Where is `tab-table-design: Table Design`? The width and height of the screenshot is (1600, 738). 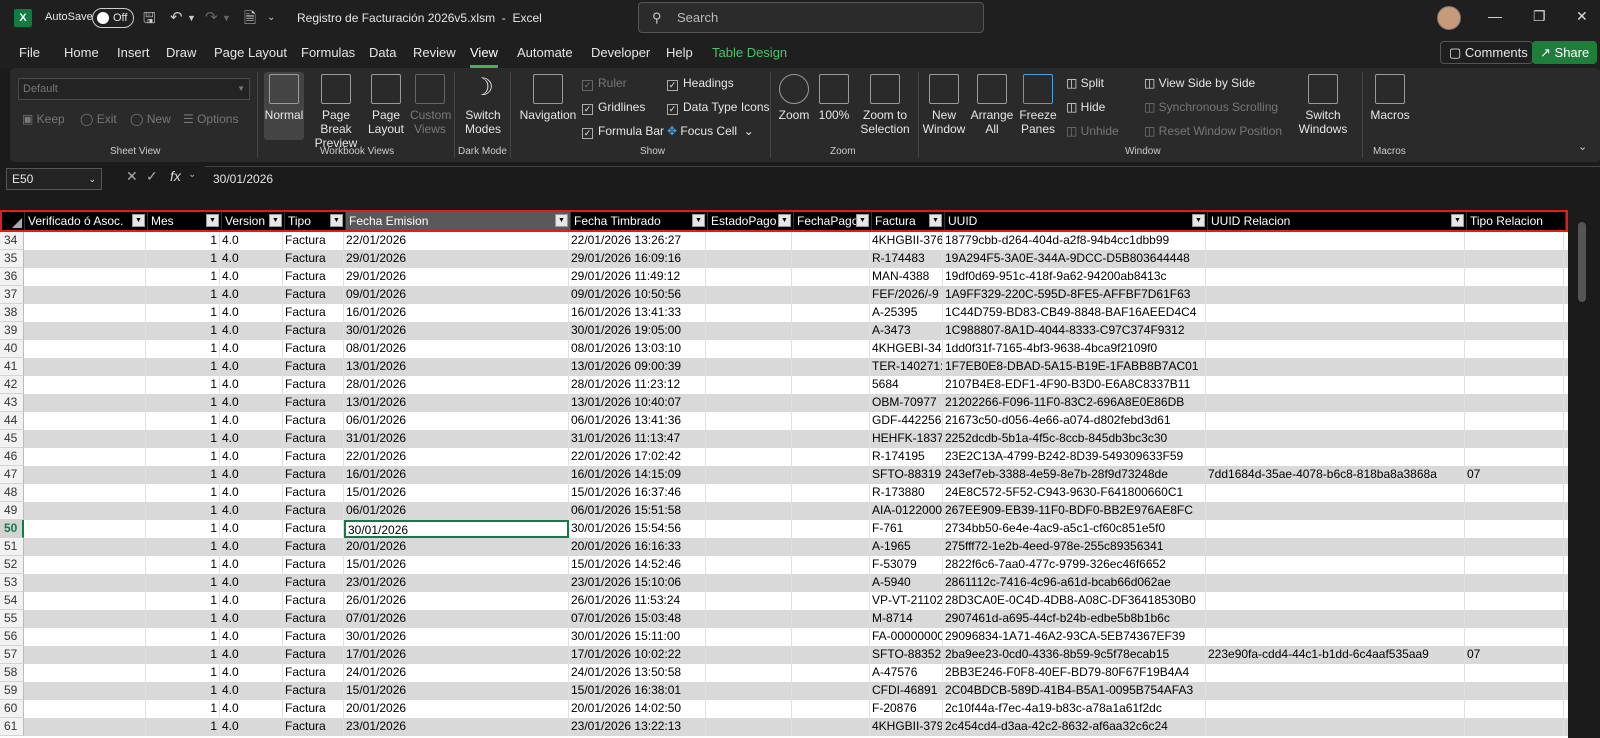
tab-table-design: Table Design is located at coordinates (749, 52).